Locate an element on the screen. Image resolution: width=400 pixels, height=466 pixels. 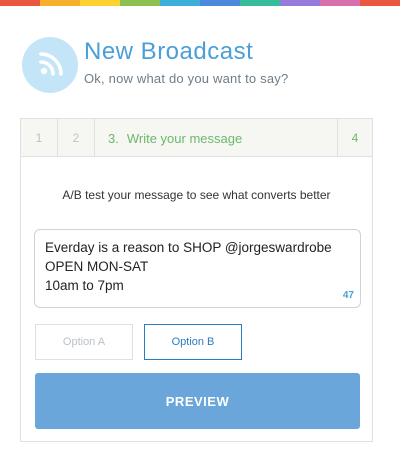
step-3-tab-active: 3. Write your message is located at coordinates (216, 138).